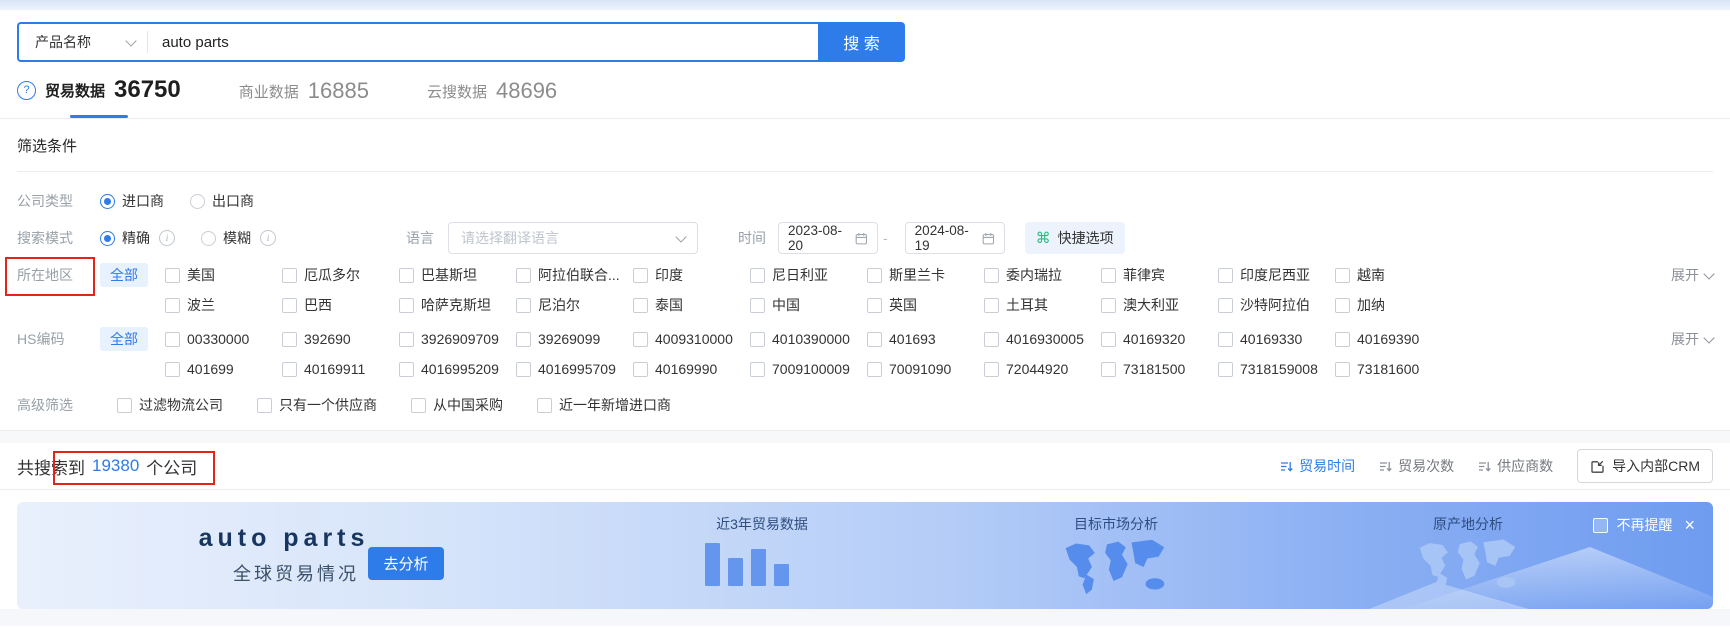 The height and width of the screenshot is (642, 1730). I want to click on tab-cloud-search-data: 云搜数据 48696, so click(492, 98).